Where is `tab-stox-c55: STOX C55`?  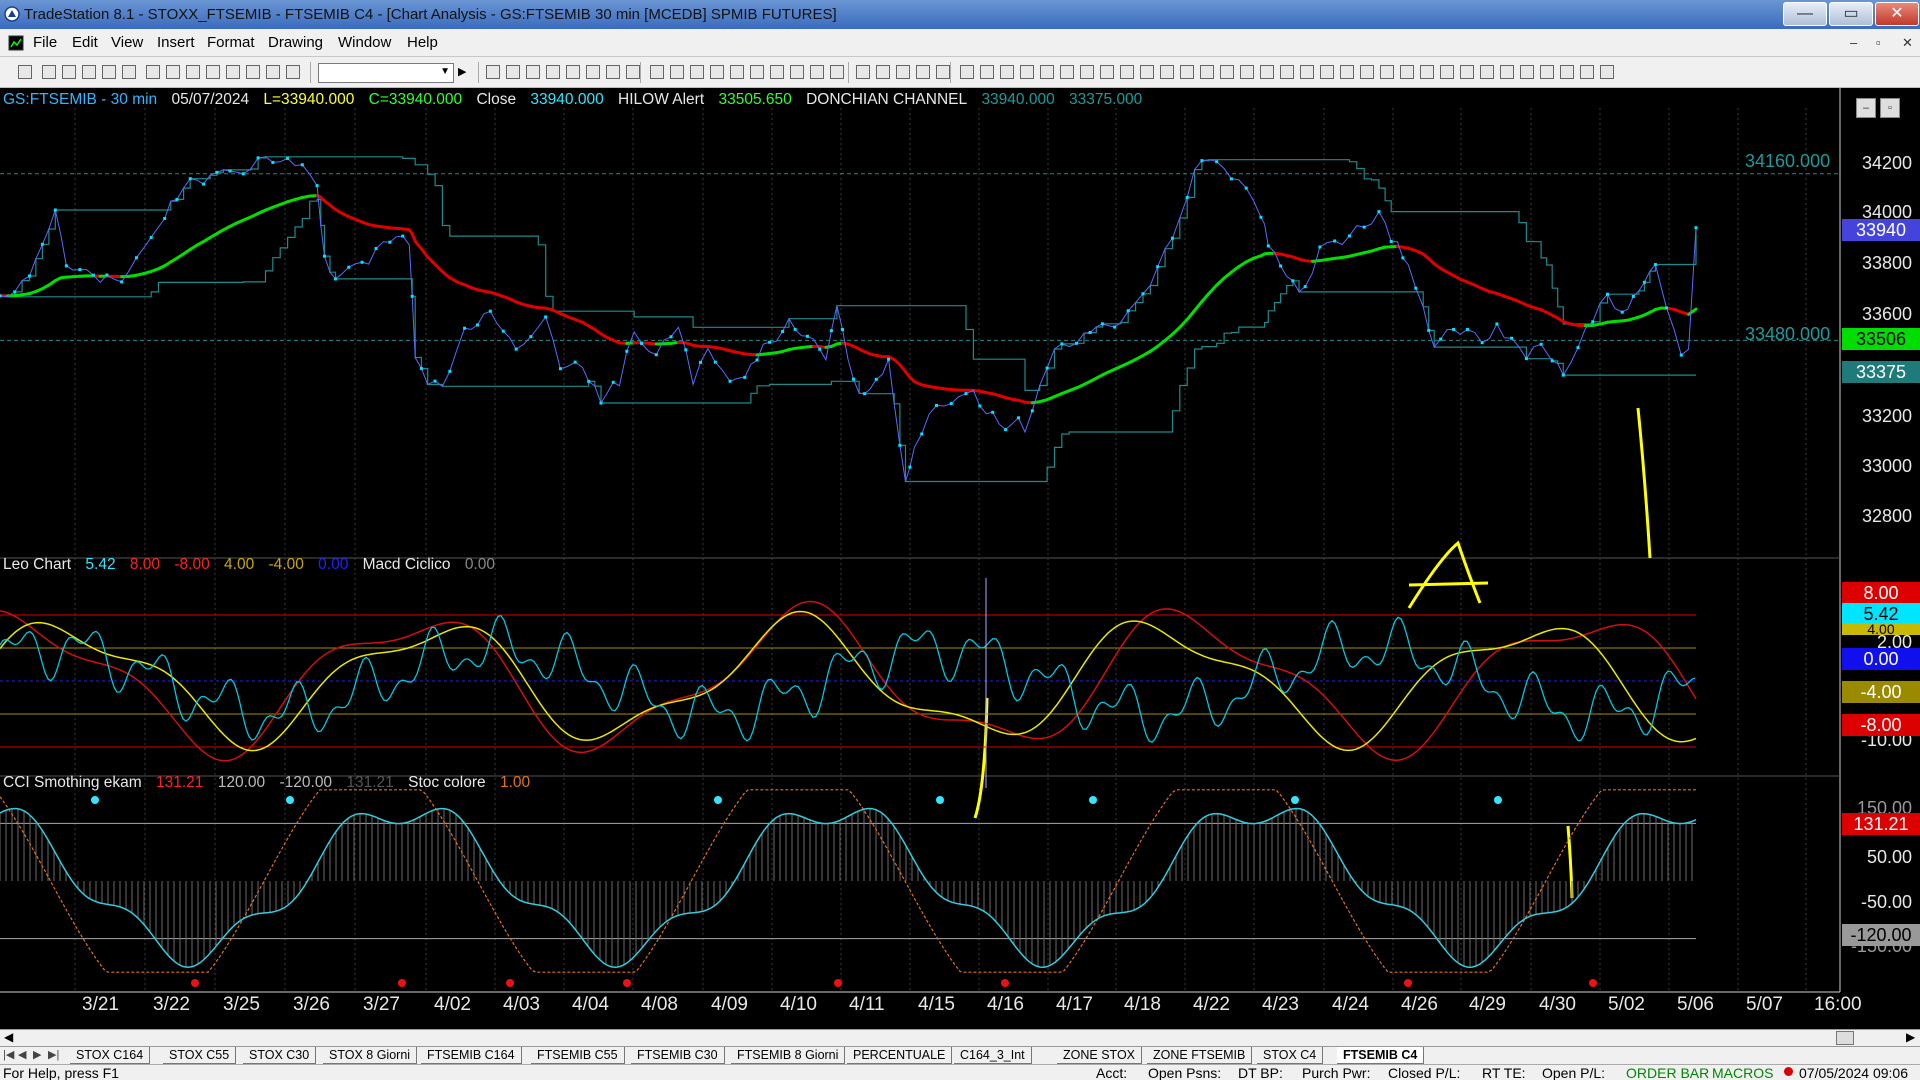 tab-stox-c55: STOX C55 is located at coordinates (200, 1055).